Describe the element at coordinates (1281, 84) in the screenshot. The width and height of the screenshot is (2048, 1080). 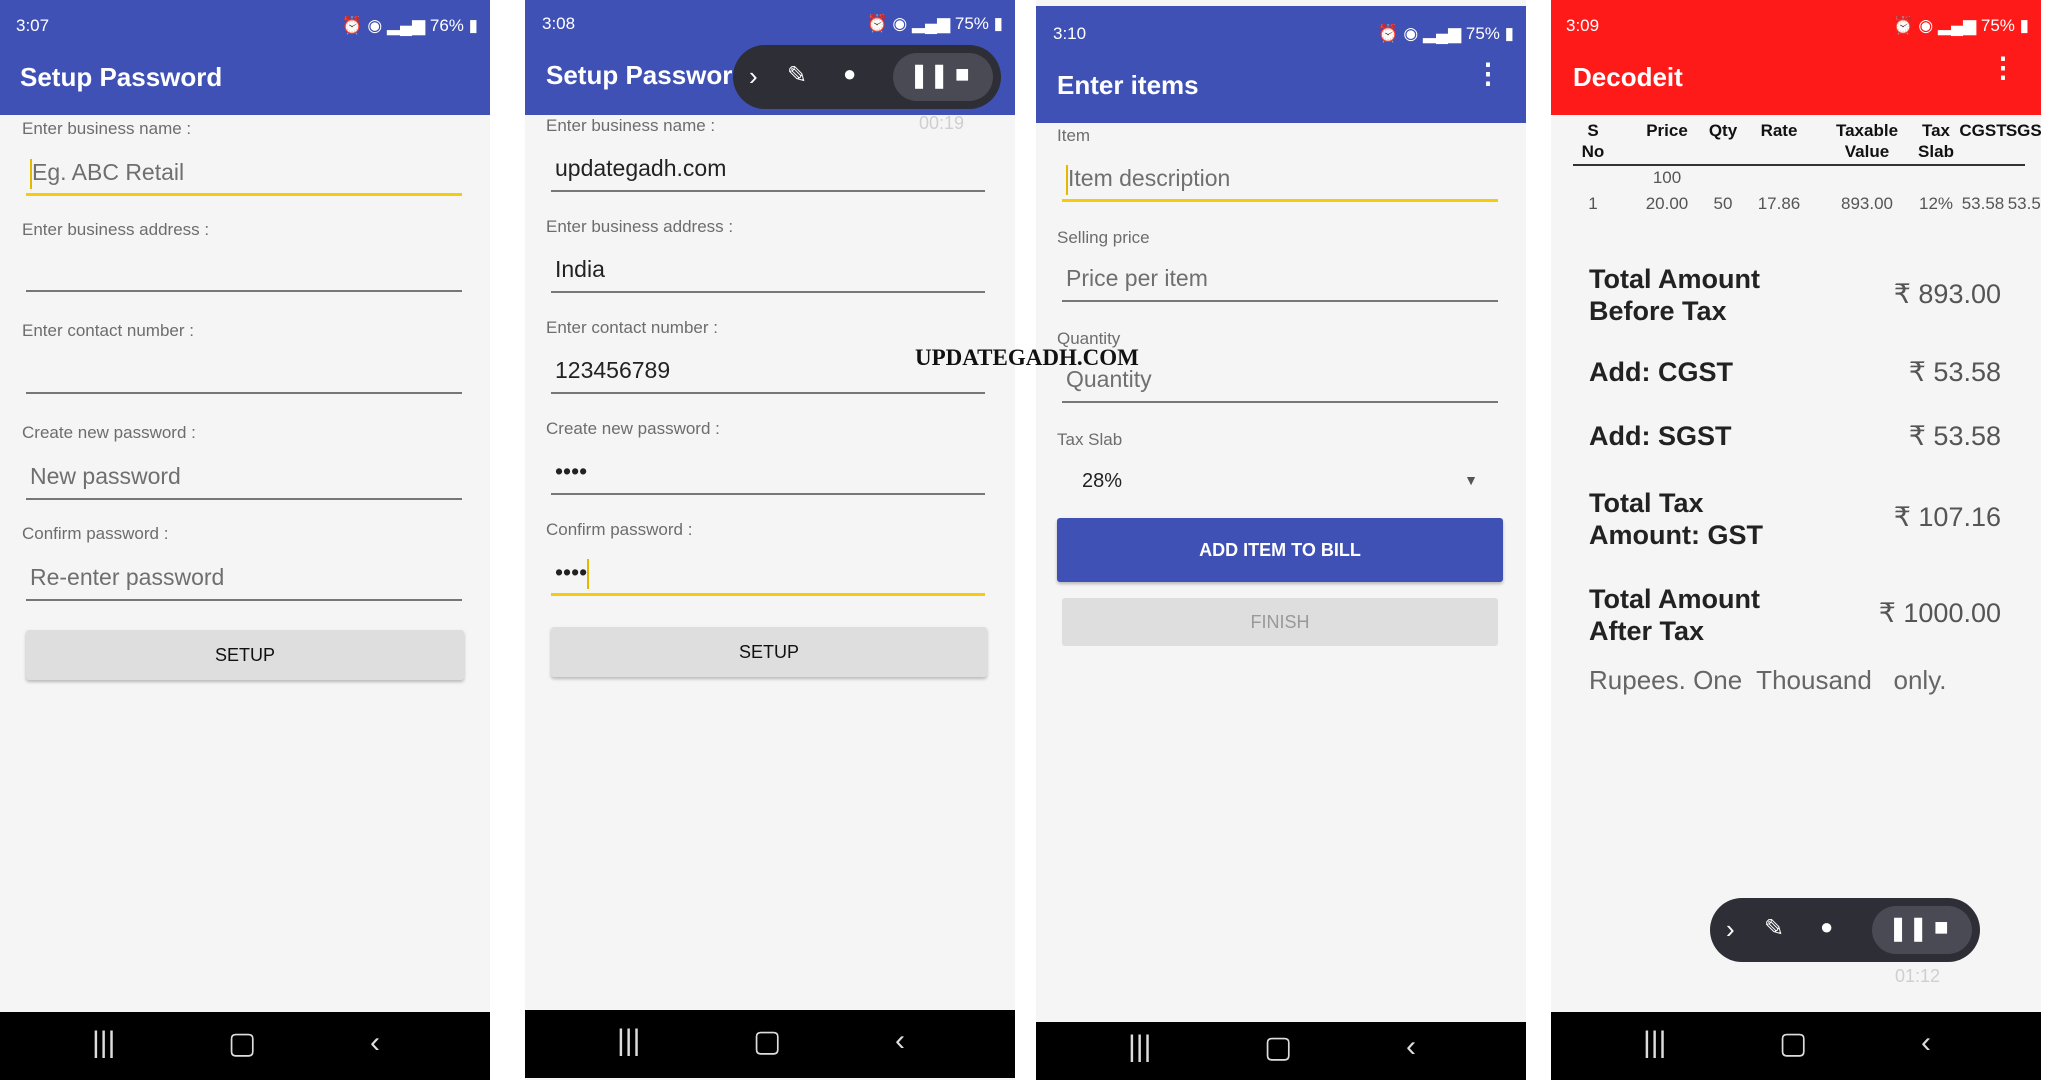
I see `app-bar: Enter items ⋮` at that location.